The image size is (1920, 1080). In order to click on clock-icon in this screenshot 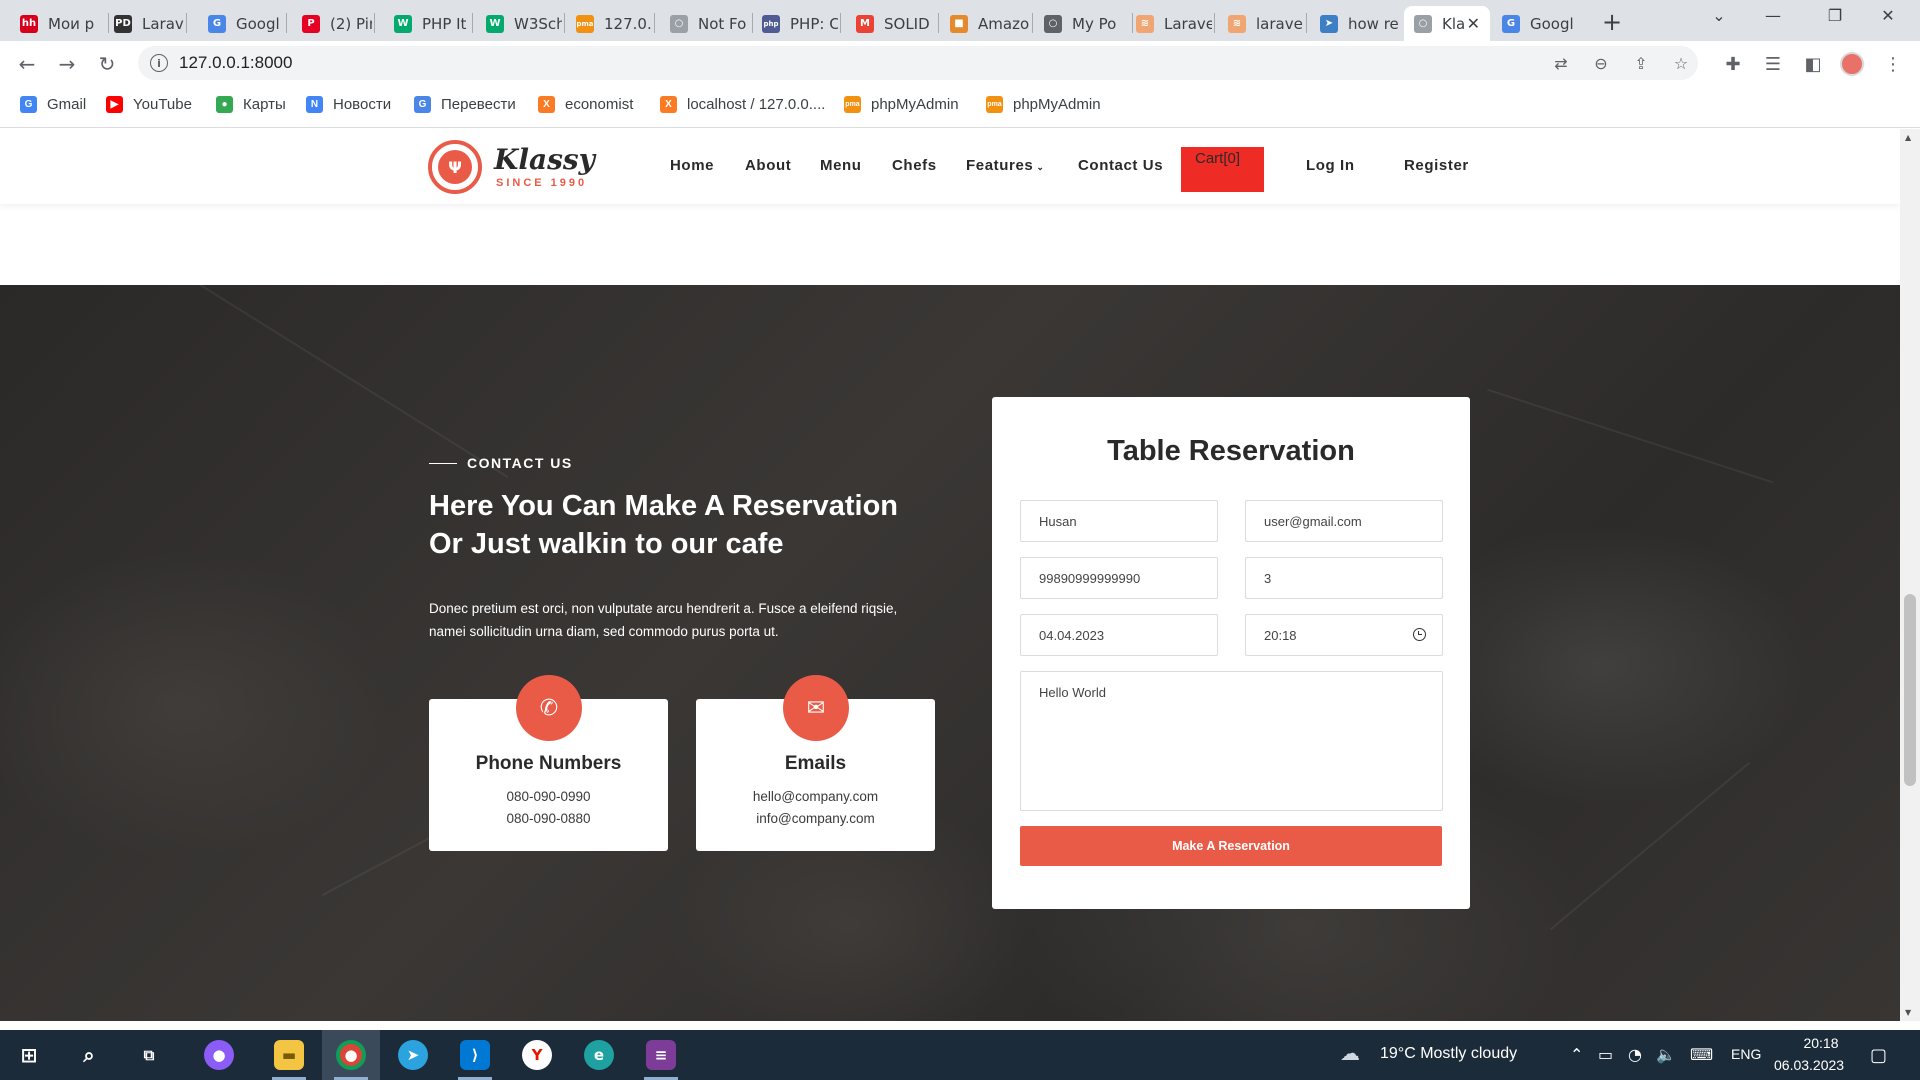, I will do `click(1419, 634)`.